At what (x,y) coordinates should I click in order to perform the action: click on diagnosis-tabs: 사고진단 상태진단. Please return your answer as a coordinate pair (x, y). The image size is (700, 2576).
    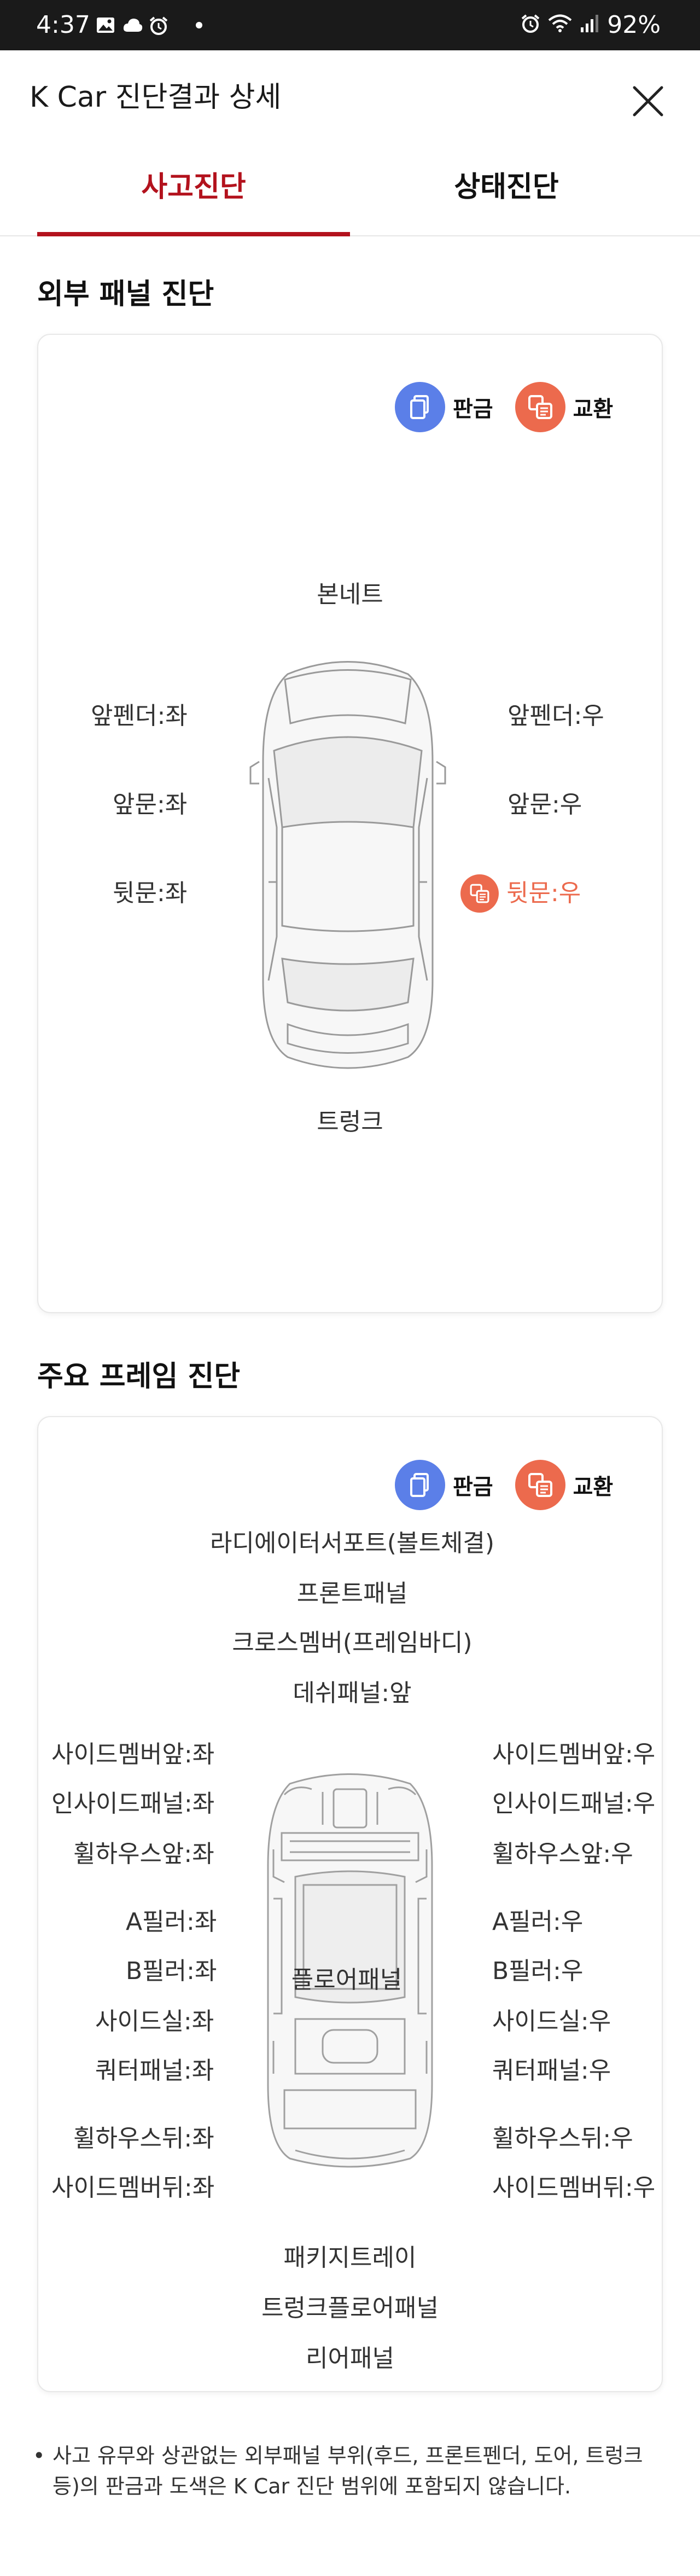
    Looking at the image, I should click on (350, 195).